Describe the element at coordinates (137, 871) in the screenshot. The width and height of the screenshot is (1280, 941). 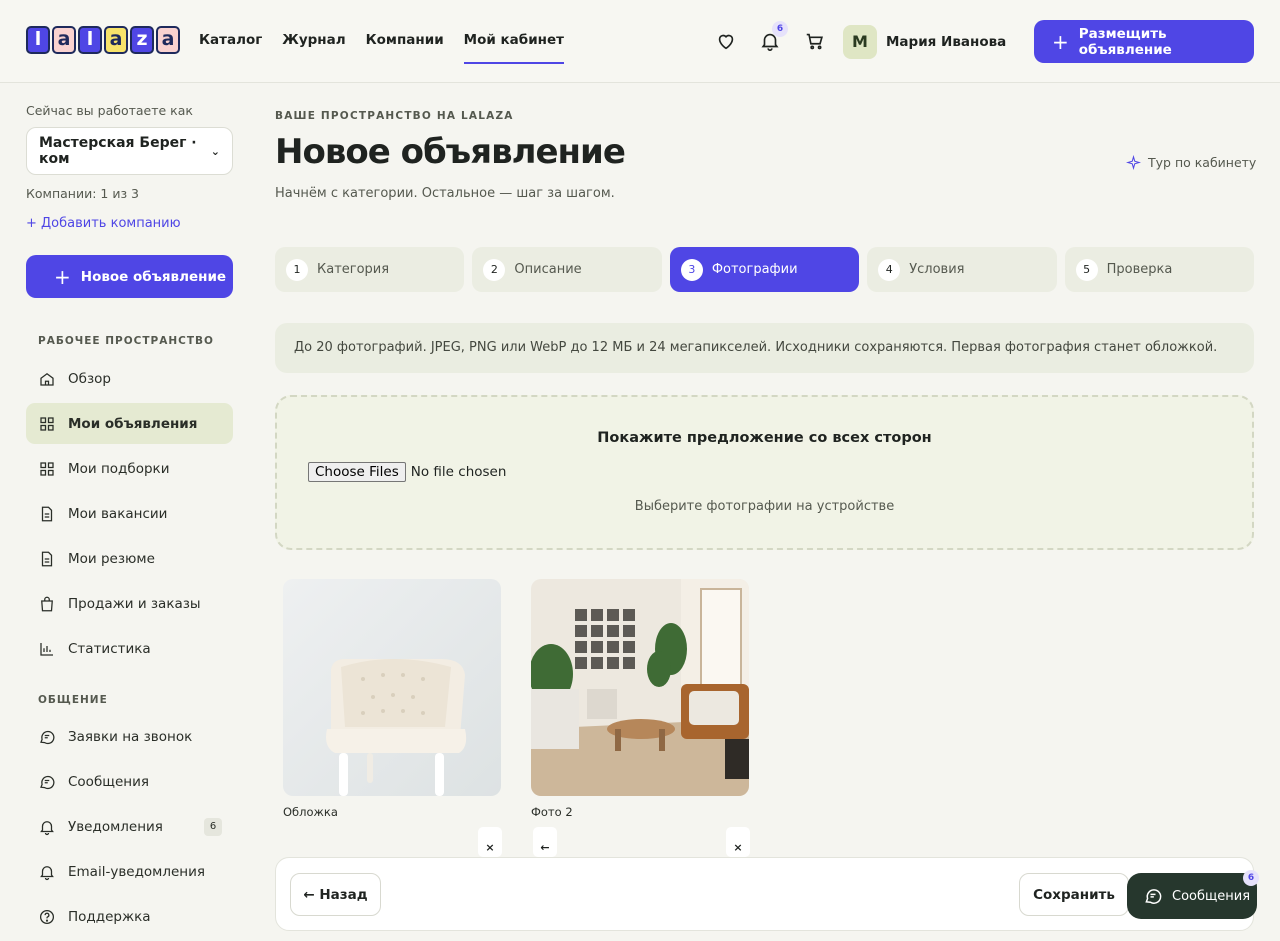
I see `sidebar-item-label: Email-уведомления` at that location.